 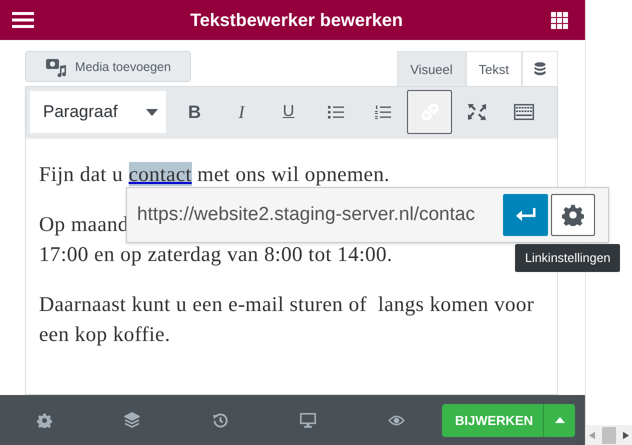 I want to click on fullscreen-icon, so click(x=477, y=112).